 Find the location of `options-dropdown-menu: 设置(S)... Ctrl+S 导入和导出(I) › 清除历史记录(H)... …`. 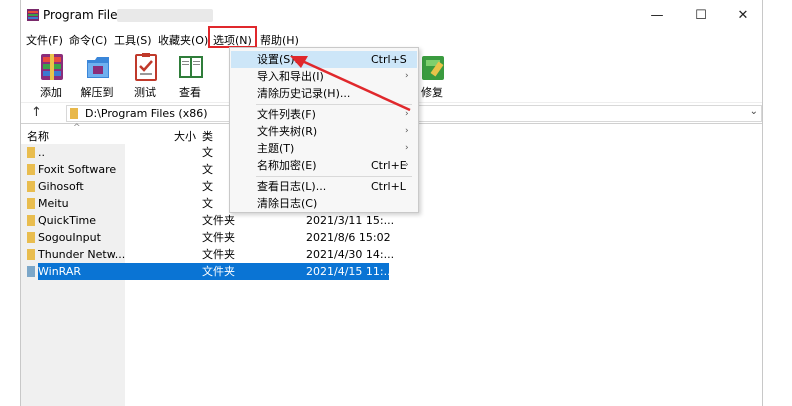

options-dropdown-menu: 设置(S)... Ctrl+S 导入和导出(I) › 清除历史记录(H)... … is located at coordinates (324, 130).